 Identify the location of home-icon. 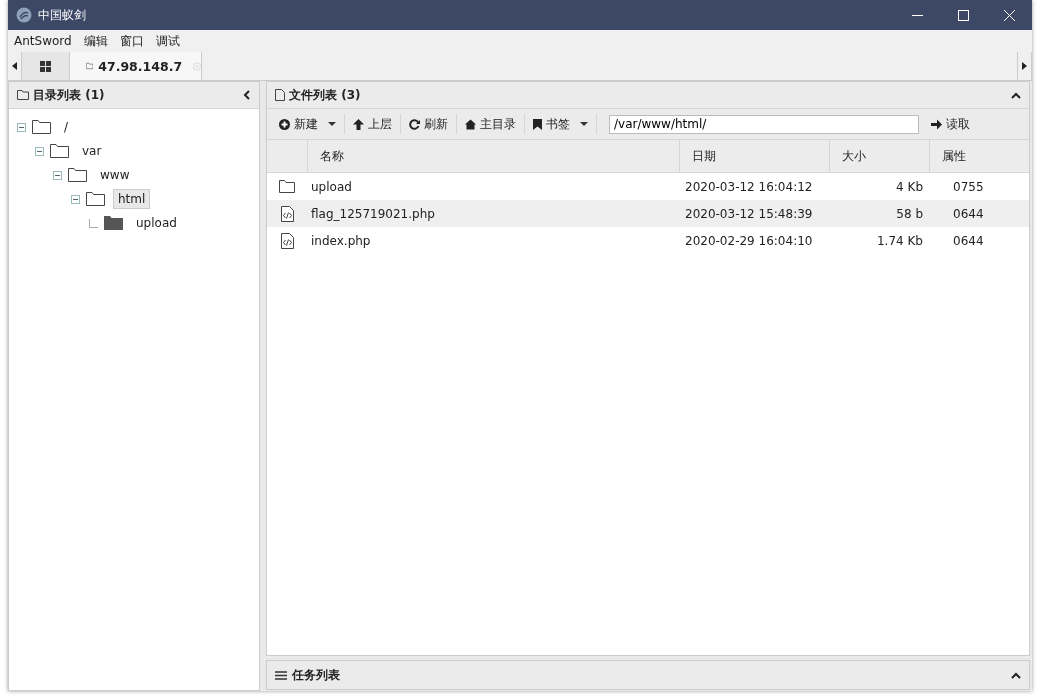
(470, 124).